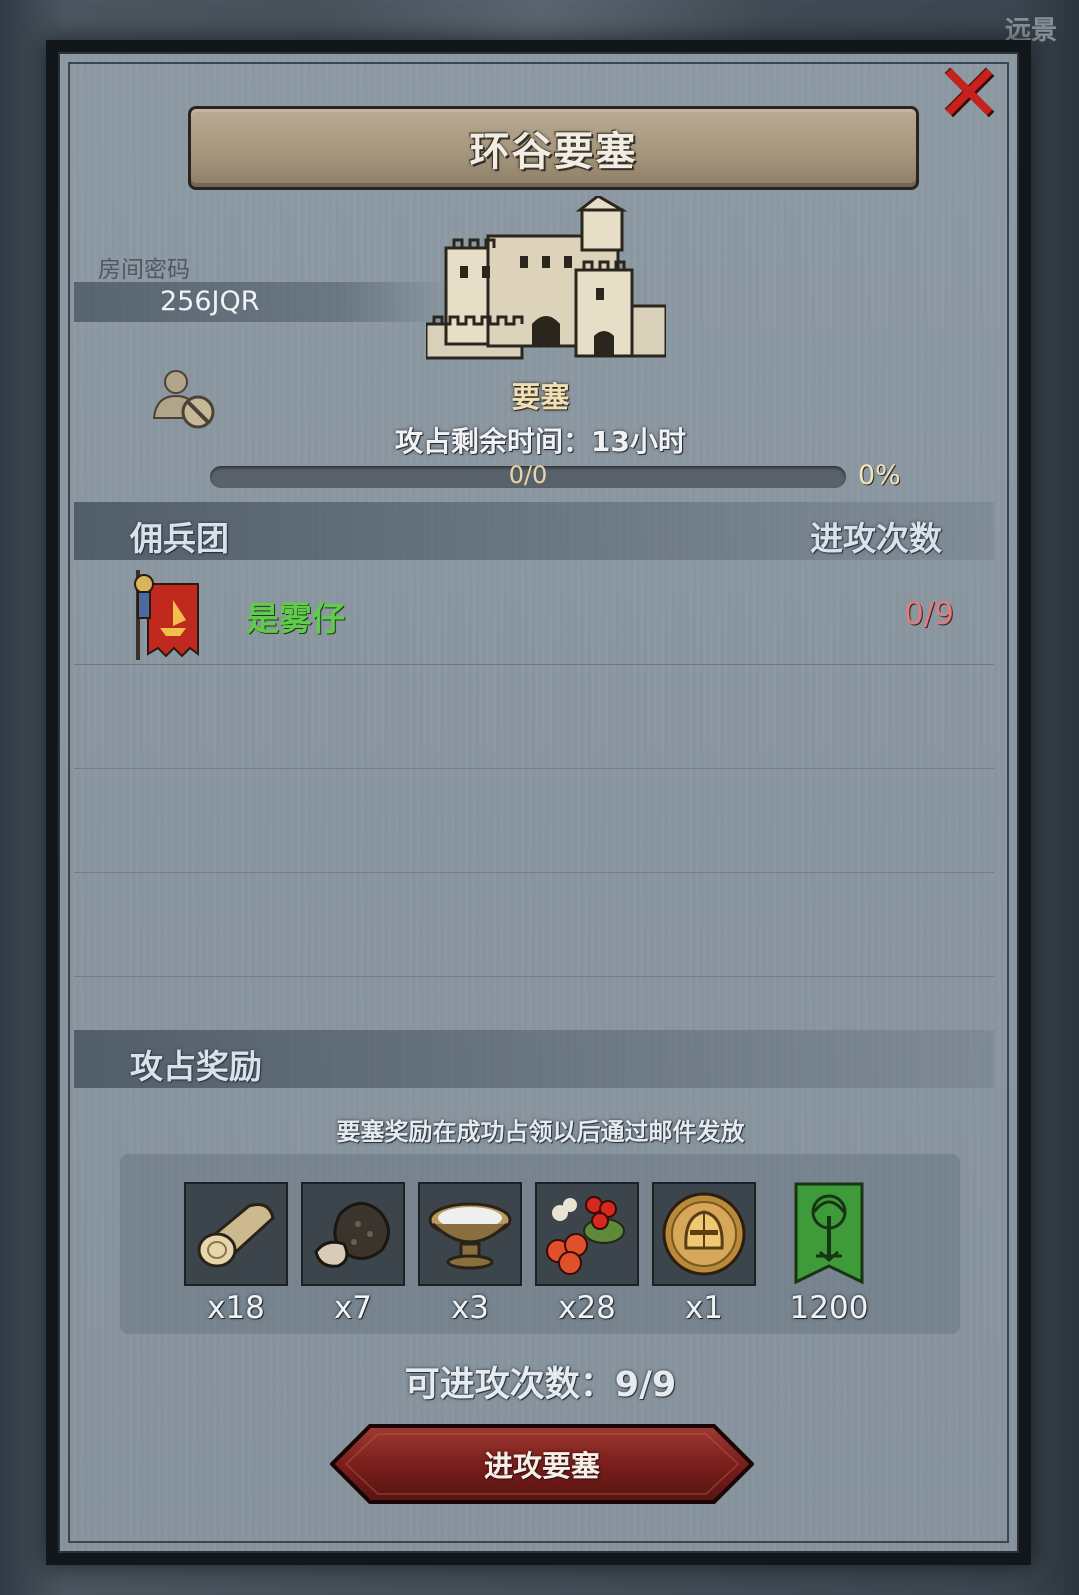  What do you see at coordinates (876, 538) in the screenshot?
I see `attack-count-header: 进攻次数` at bounding box center [876, 538].